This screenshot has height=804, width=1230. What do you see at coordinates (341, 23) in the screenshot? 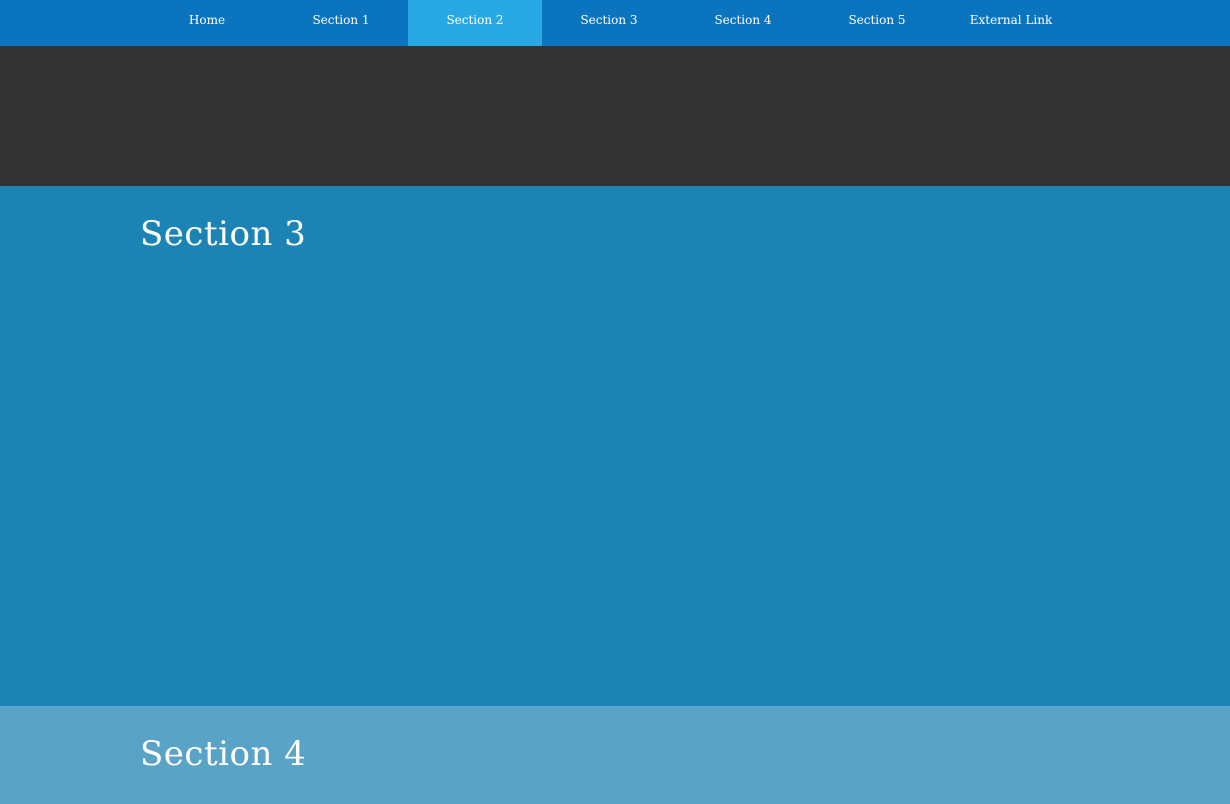
I see `nav-item-section-1: Section 1` at bounding box center [341, 23].